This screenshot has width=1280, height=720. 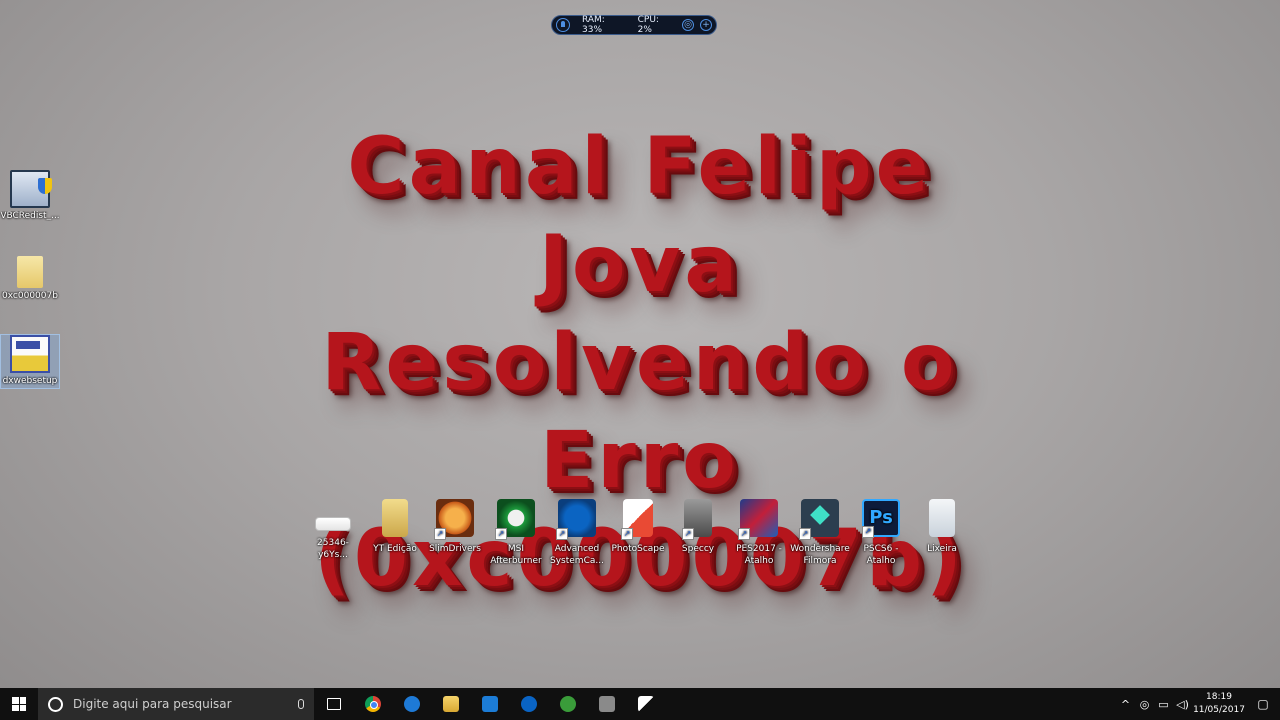 What do you see at coordinates (55, 704) in the screenshot?
I see `cortana-icon` at bounding box center [55, 704].